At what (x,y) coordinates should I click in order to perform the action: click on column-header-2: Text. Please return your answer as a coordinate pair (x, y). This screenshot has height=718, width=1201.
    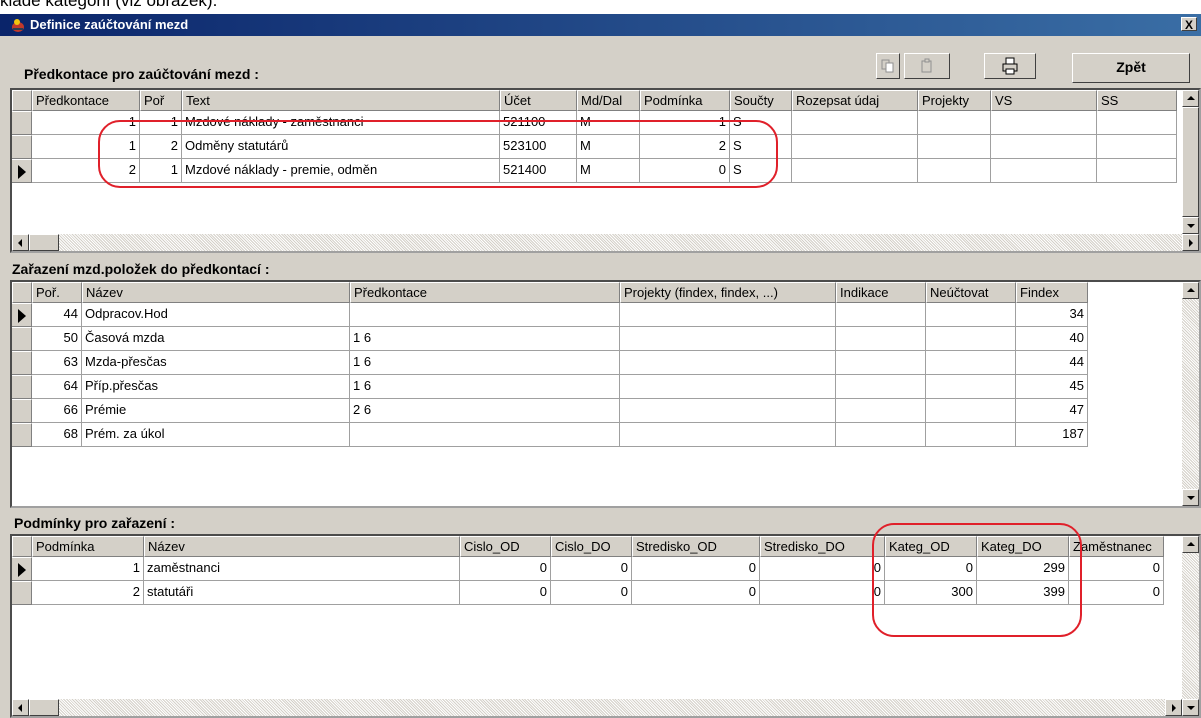
    Looking at the image, I should click on (341, 100).